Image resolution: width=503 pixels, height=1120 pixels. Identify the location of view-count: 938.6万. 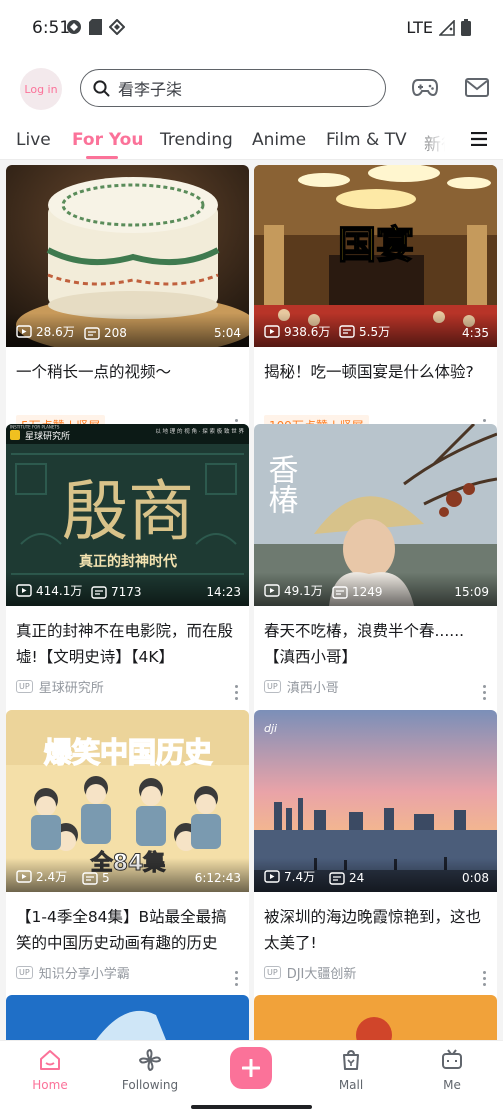
(307, 332).